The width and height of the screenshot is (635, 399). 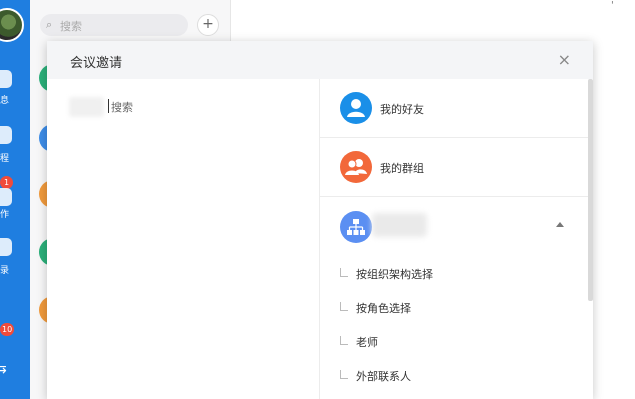 What do you see at coordinates (454, 225) in the screenshot?
I see `option-organization` at bounding box center [454, 225].